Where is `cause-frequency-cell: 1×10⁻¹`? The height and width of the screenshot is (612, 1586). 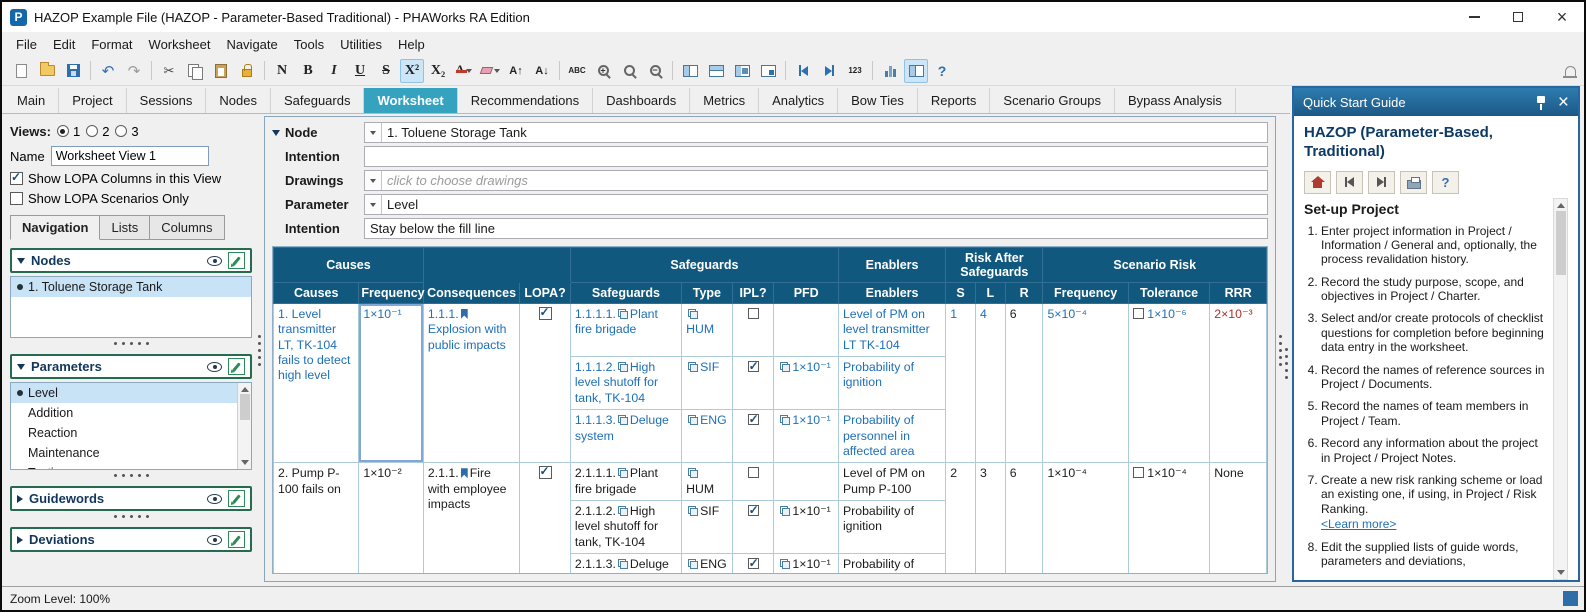
cause-frequency-cell: 1×10⁻¹ is located at coordinates (391, 383).